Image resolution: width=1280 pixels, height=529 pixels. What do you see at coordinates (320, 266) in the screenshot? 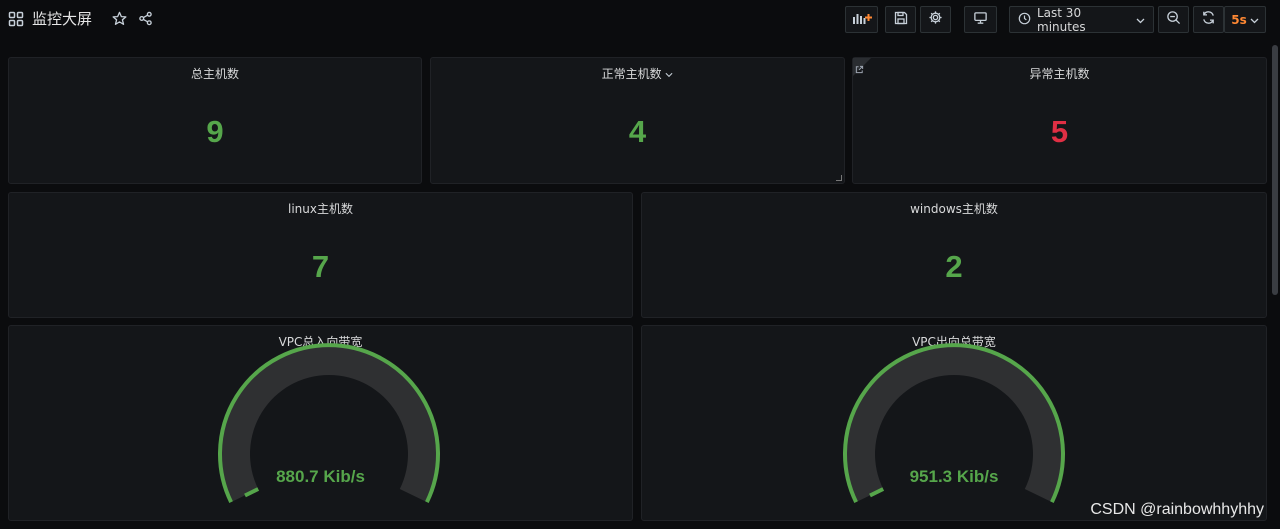
I see `stat-value: 7` at bounding box center [320, 266].